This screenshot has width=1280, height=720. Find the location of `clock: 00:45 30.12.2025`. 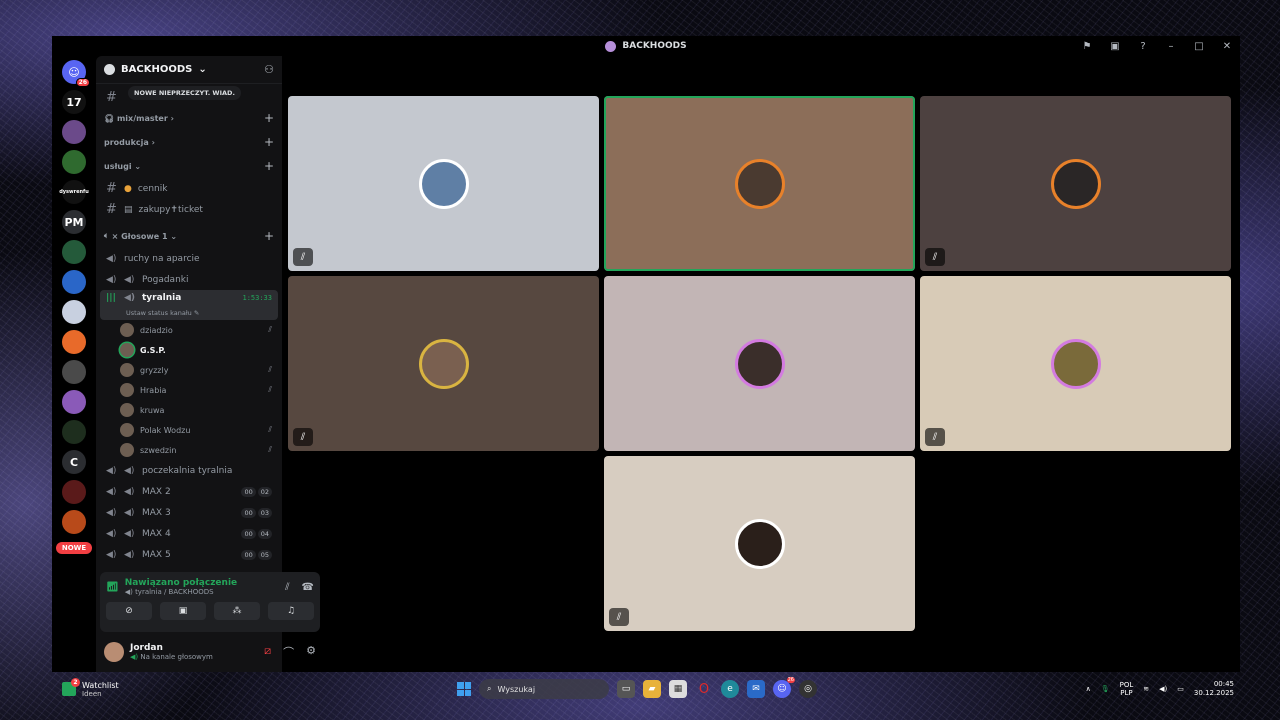

clock: 00:45 30.12.2025 is located at coordinates (1214, 689).